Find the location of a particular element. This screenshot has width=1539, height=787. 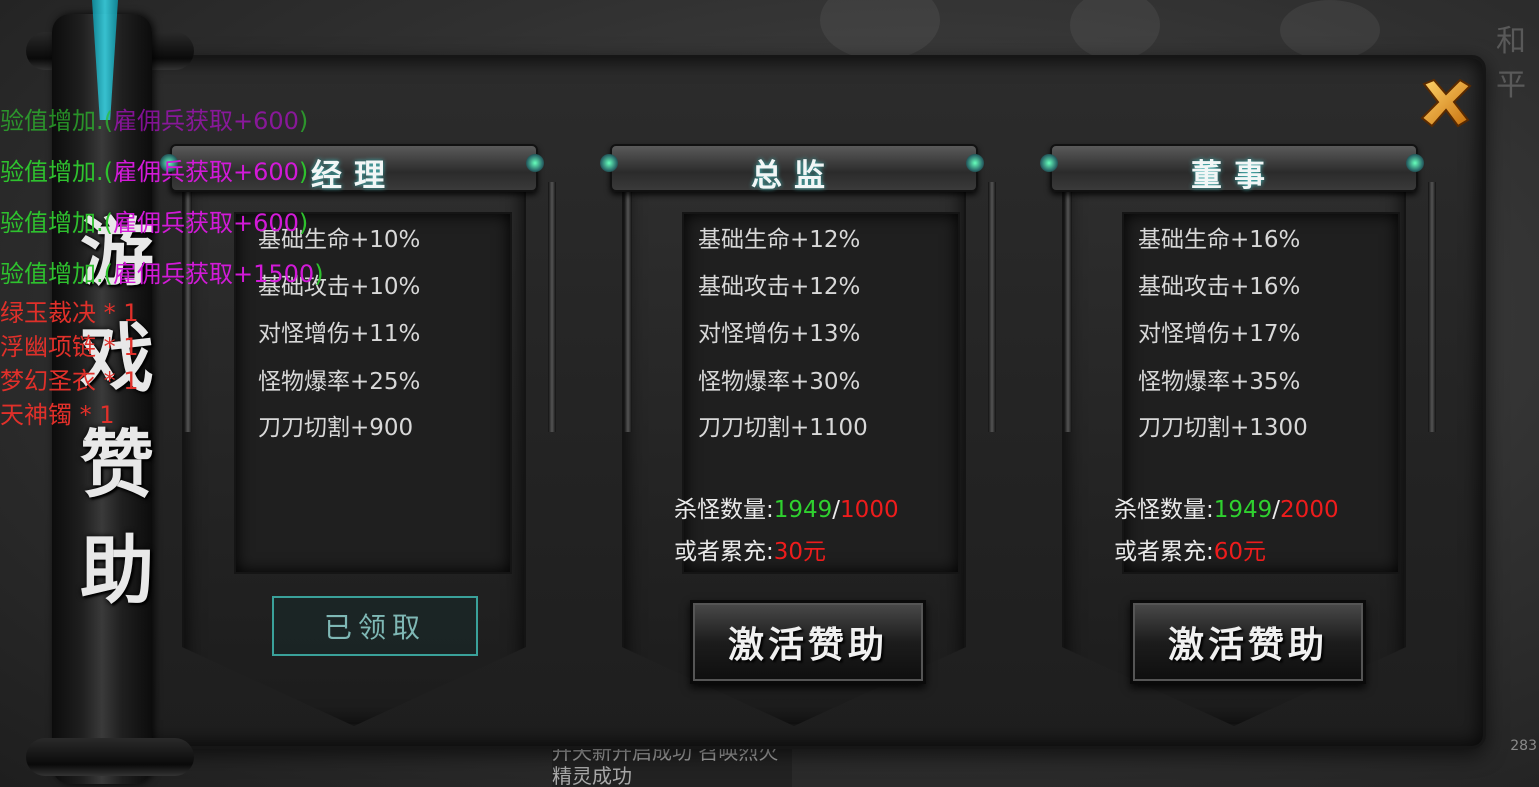

card-title: 董事 is located at coordinates (1234, 176).